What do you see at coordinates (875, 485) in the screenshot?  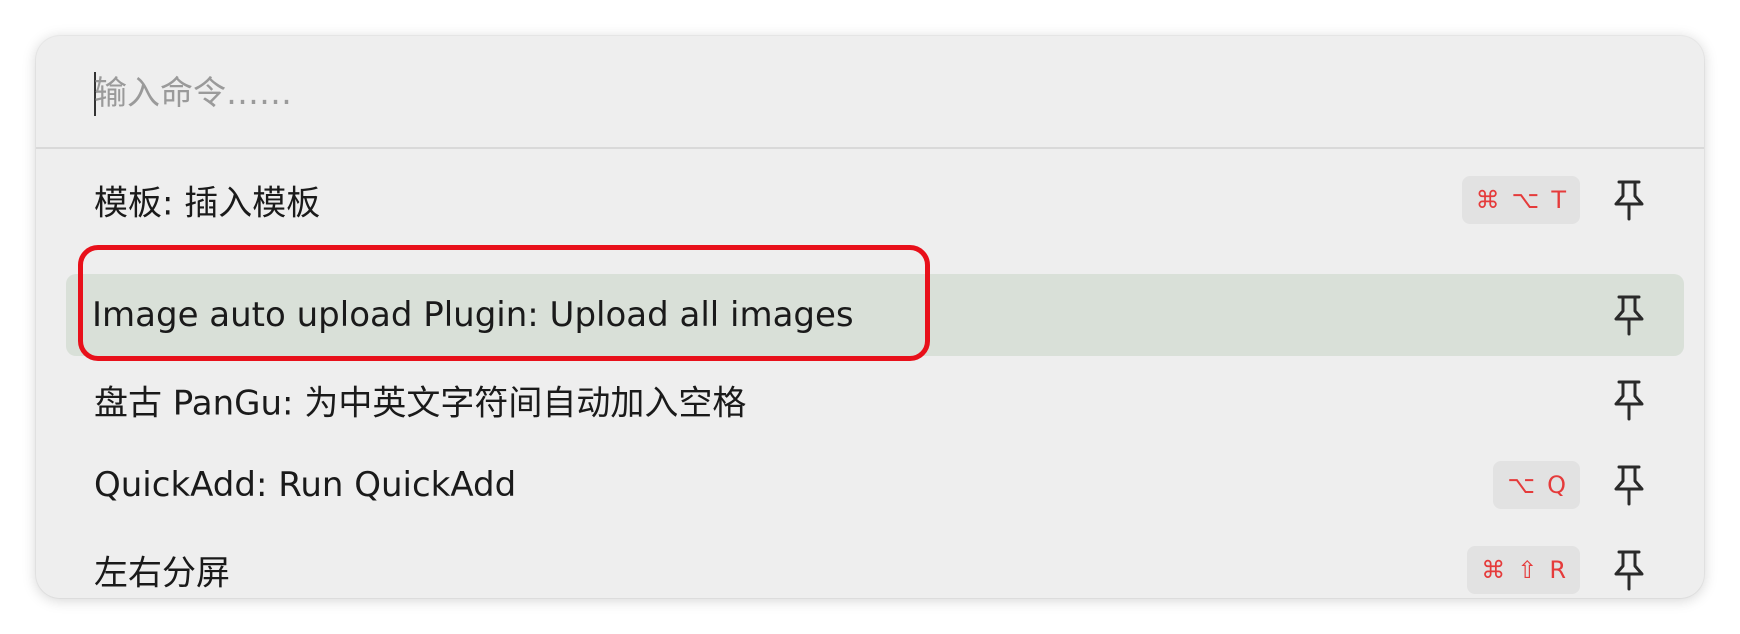 I see `suggestion-item: QuickAdd: Run QuickAdd ⌥ Q` at bounding box center [875, 485].